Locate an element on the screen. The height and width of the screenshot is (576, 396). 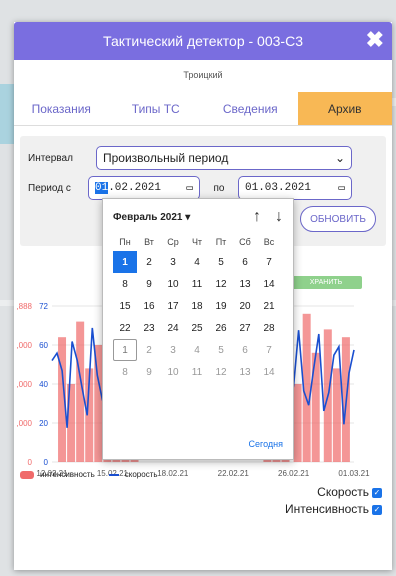
weekday-header: Пн is located at coordinates (125, 242).